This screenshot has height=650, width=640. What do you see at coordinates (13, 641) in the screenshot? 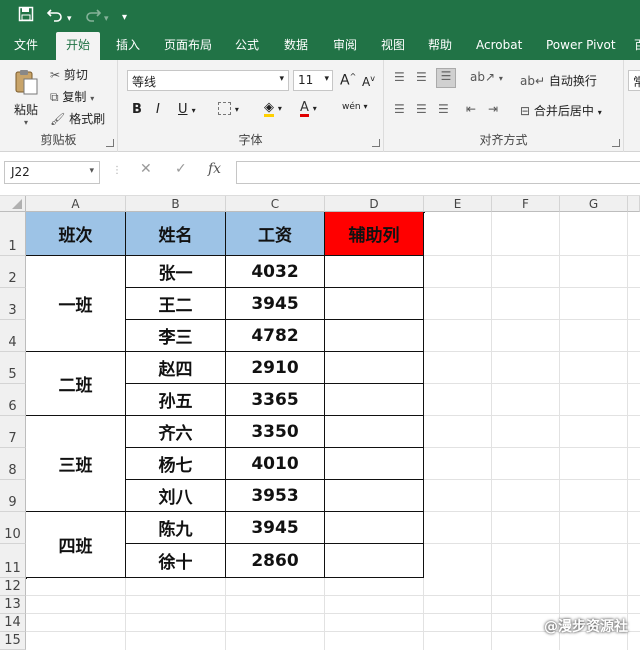
I see `row-header-15: 15` at bounding box center [13, 641].